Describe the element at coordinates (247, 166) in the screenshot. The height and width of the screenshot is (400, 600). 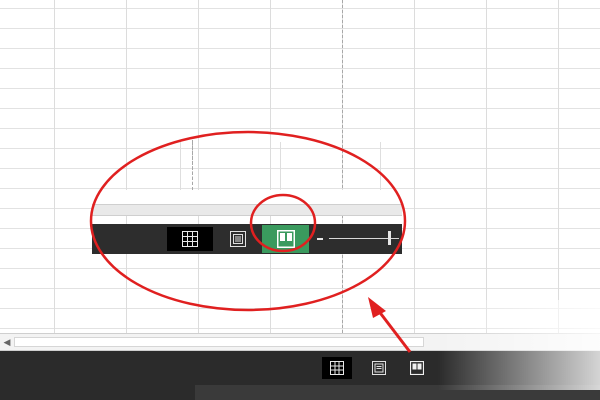
I see `inset-grid` at that location.